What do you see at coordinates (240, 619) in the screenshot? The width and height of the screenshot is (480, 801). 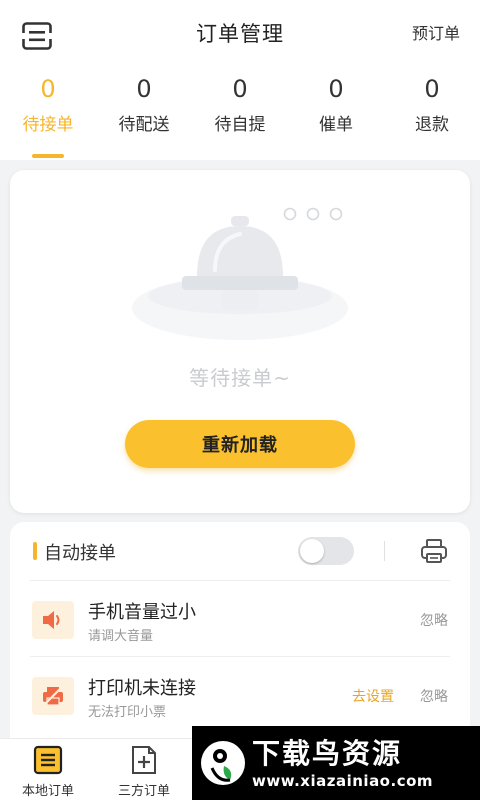 I see `alert-volume-low: 手机音量过小 请调大音量 忽略` at bounding box center [240, 619].